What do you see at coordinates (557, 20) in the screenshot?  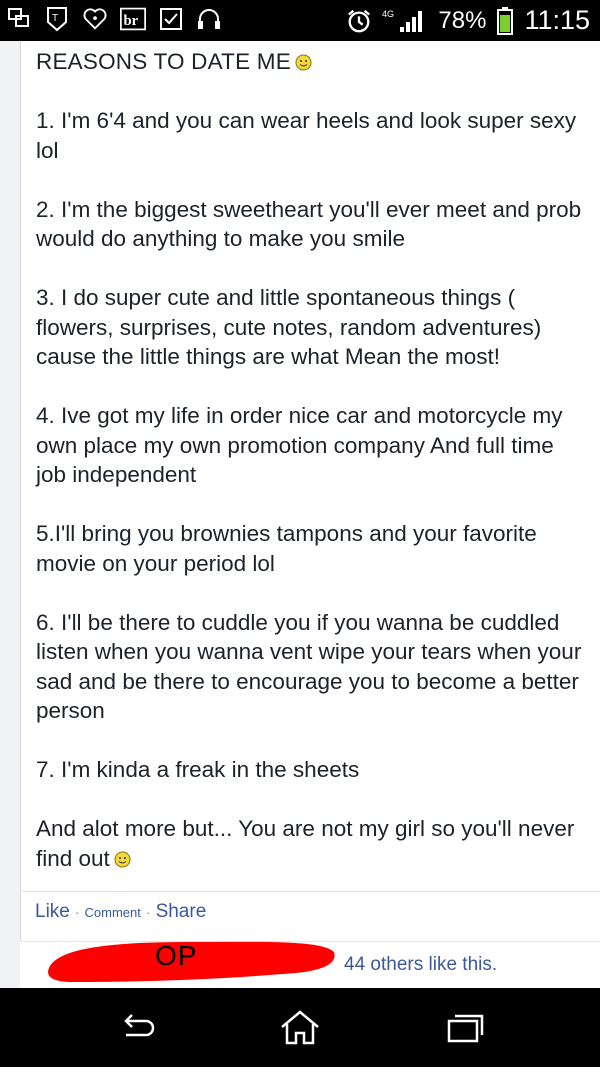 I see `clock: 11:15` at bounding box center [557, 20].